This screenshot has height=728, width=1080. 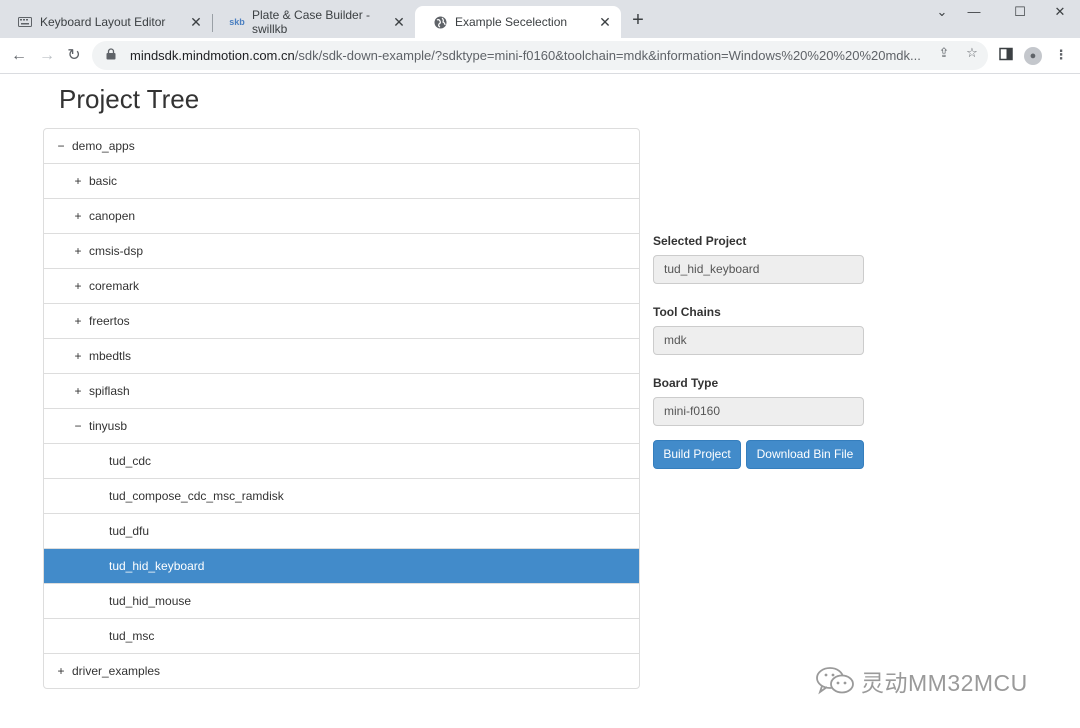 What do you see at coordinates (1020, 13) in the screenshot?
I see `maximize-button: ☐` at bounding box center [1020, 13].